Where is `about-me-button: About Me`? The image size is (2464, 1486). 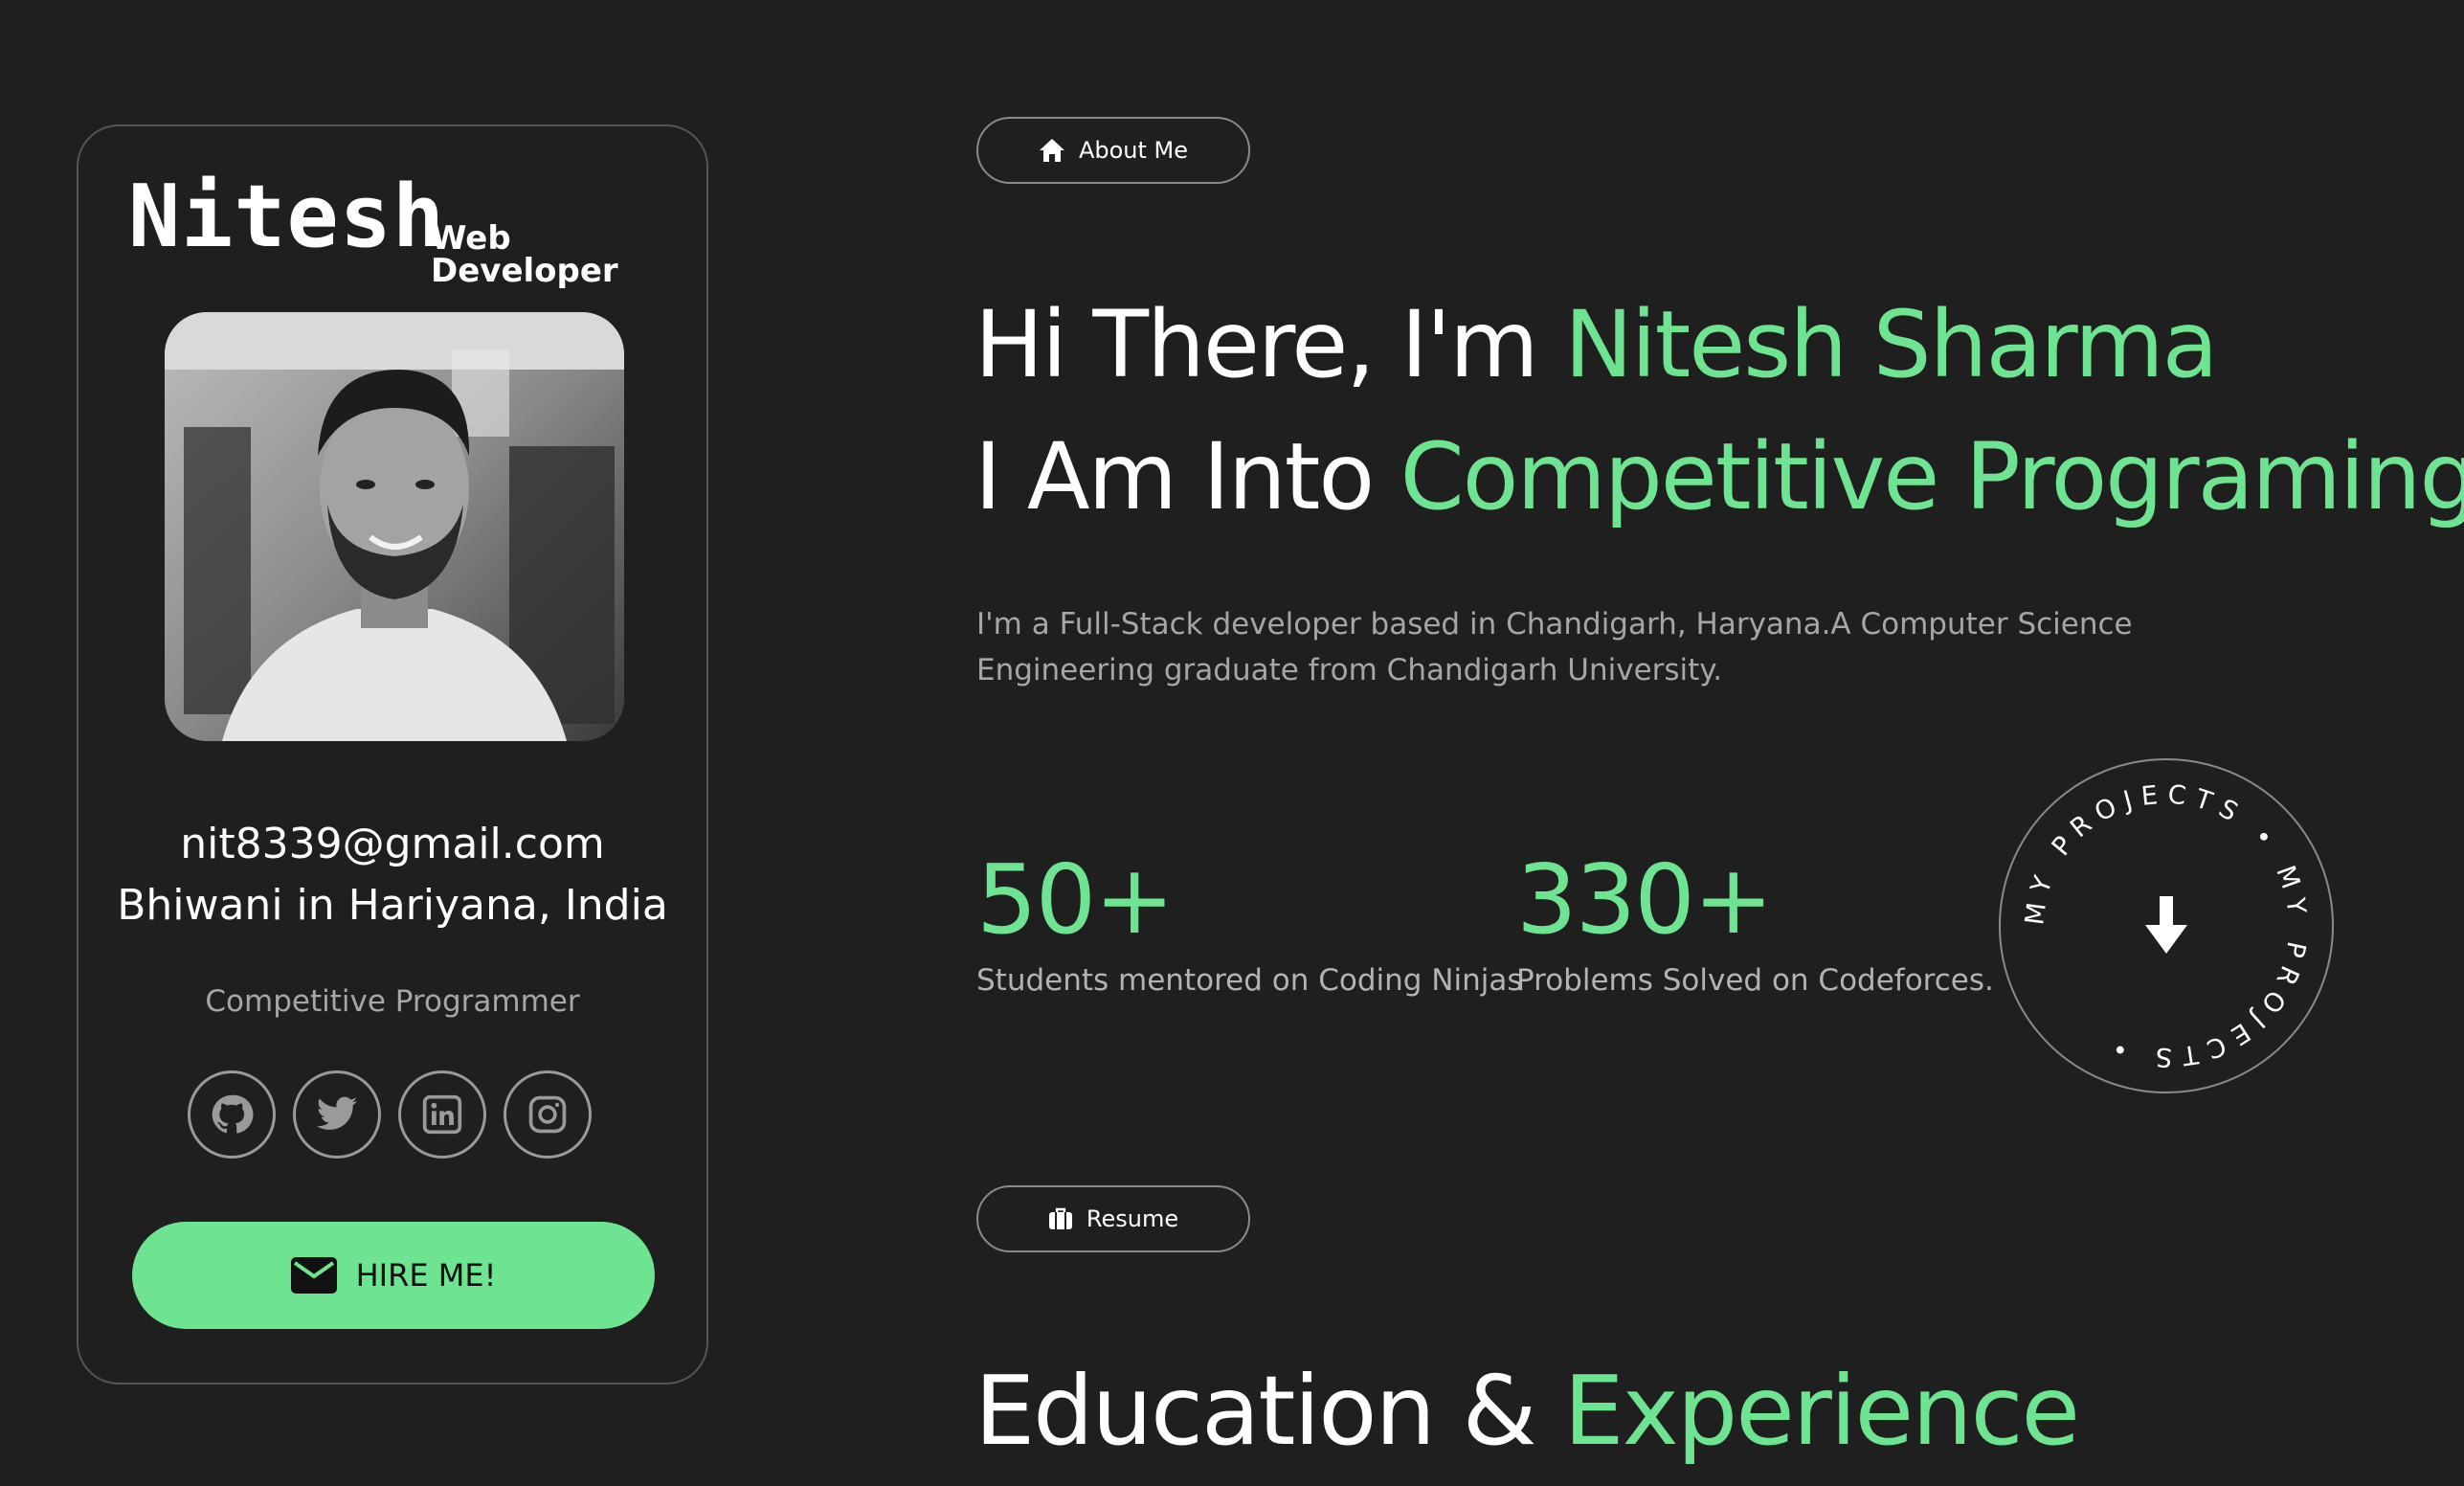
about-me-button: About Me is located at coordinates (1113, 150).